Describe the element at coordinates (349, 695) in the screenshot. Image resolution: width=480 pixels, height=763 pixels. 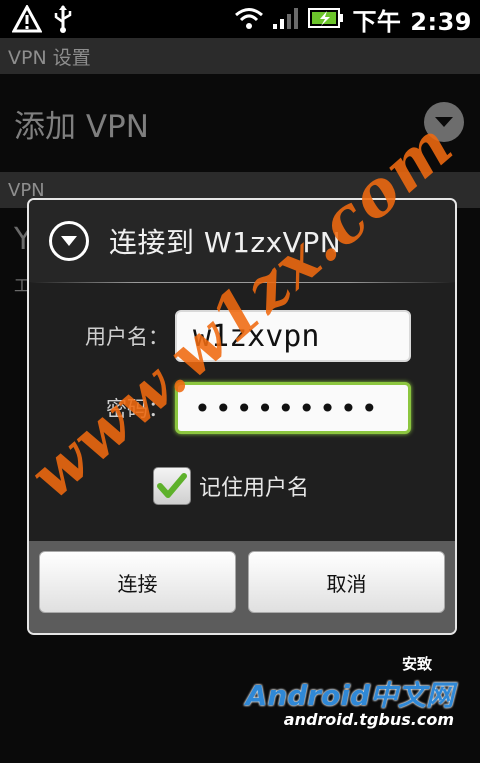
I see `logo-main-text: Android中文网` at that location.